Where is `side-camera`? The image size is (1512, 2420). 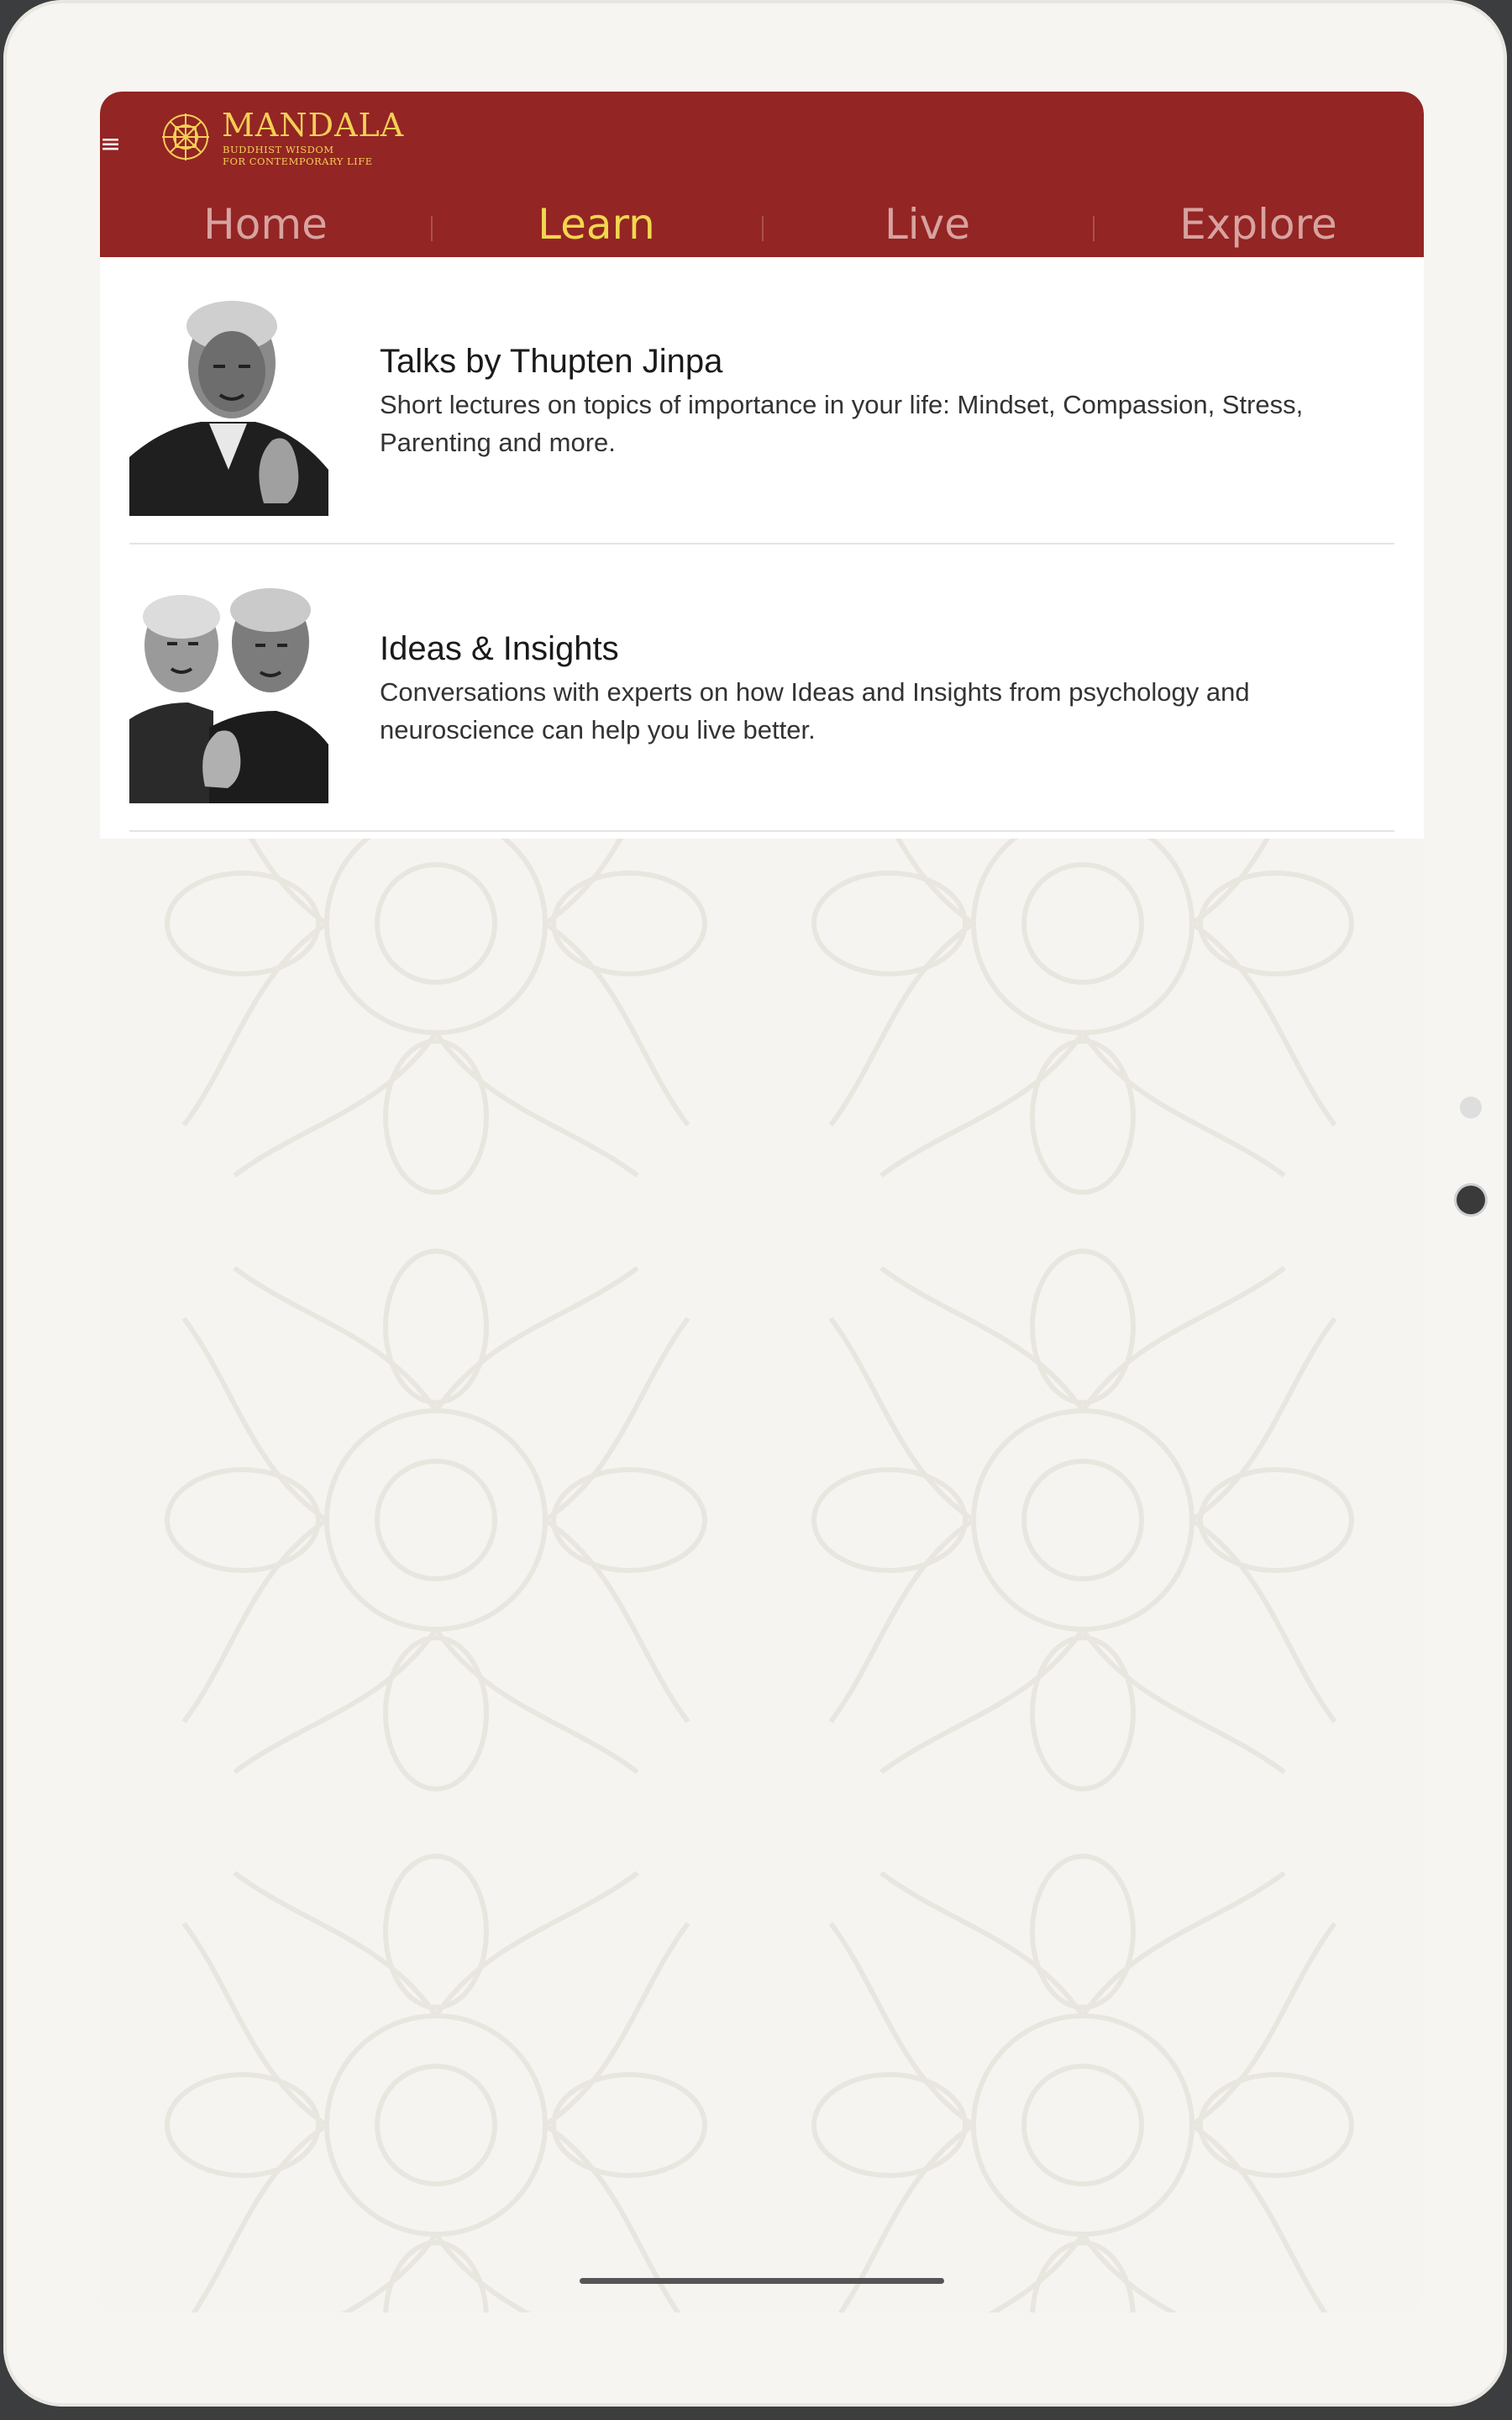
side-camera is located at coordinates (1471, 1200).